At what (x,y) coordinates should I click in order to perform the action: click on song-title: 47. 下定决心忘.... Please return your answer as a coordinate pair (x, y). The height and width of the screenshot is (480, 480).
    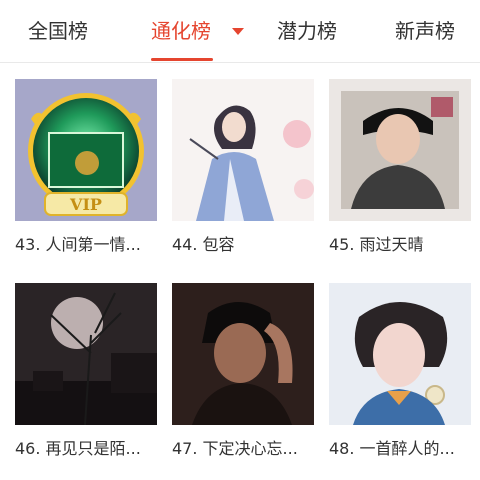
    Looking at the image, I should click on (235, 448).